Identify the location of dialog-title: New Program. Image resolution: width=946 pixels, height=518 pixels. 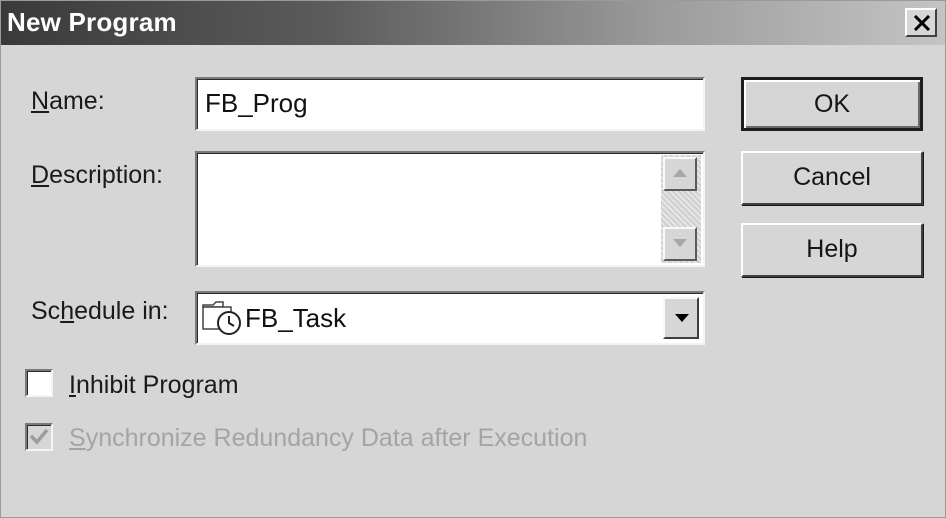
(92, 22).